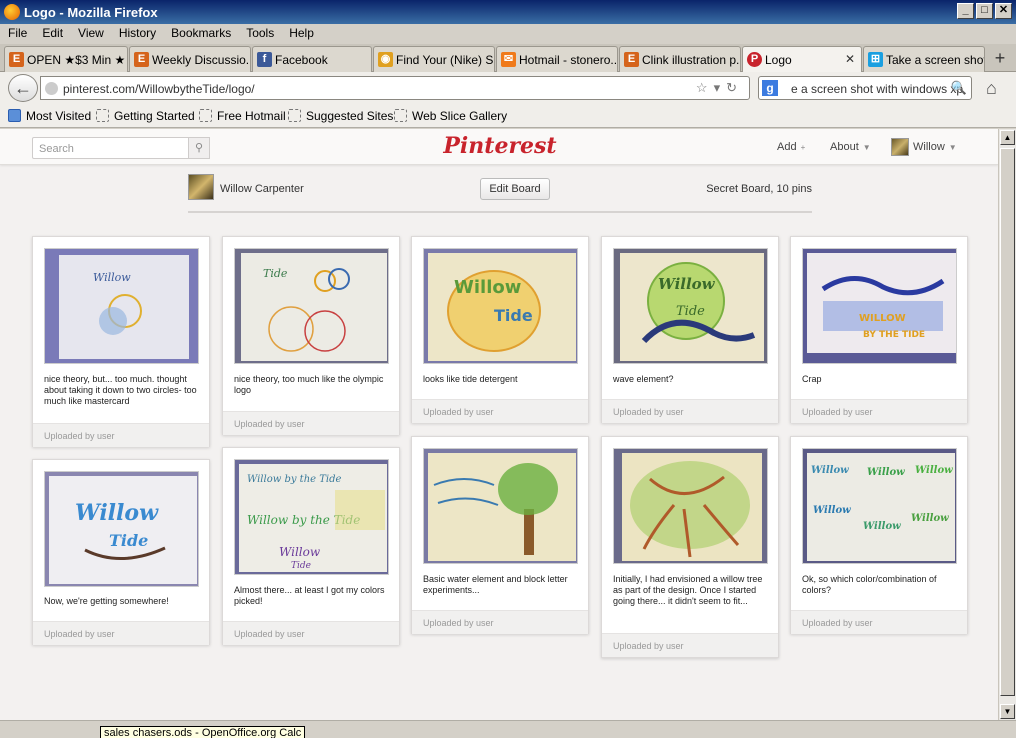  I want to click on new-tab-button: +, so click(1000, 59).